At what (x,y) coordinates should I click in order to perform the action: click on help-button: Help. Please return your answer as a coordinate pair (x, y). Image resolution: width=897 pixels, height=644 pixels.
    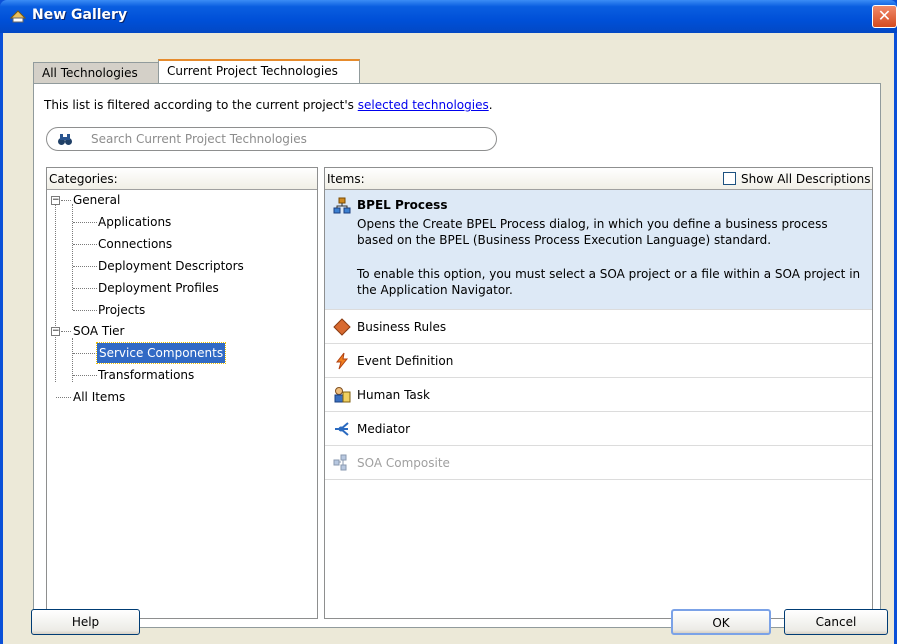
    Looking at the image, I should click on (85, 622).